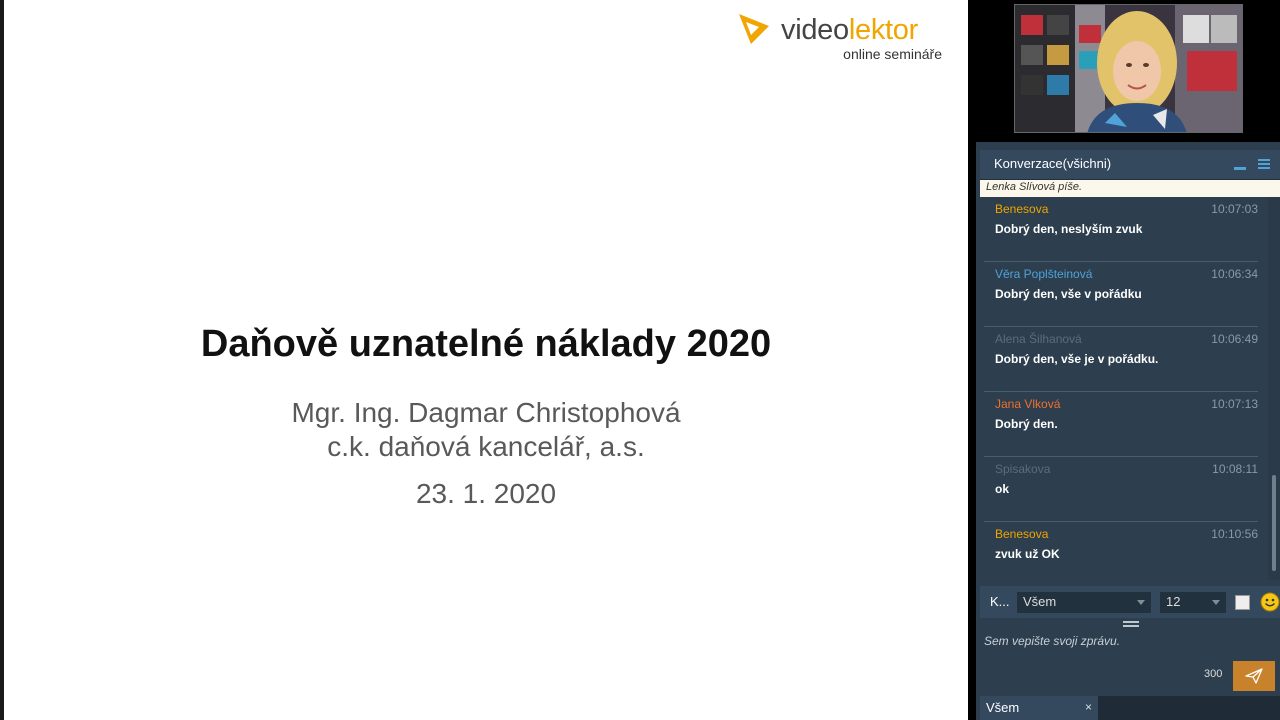 Image resolution: width=1280 pixels, height=720 pixels. I want to click on message-time: 10:07:03, so click(1234, 209).